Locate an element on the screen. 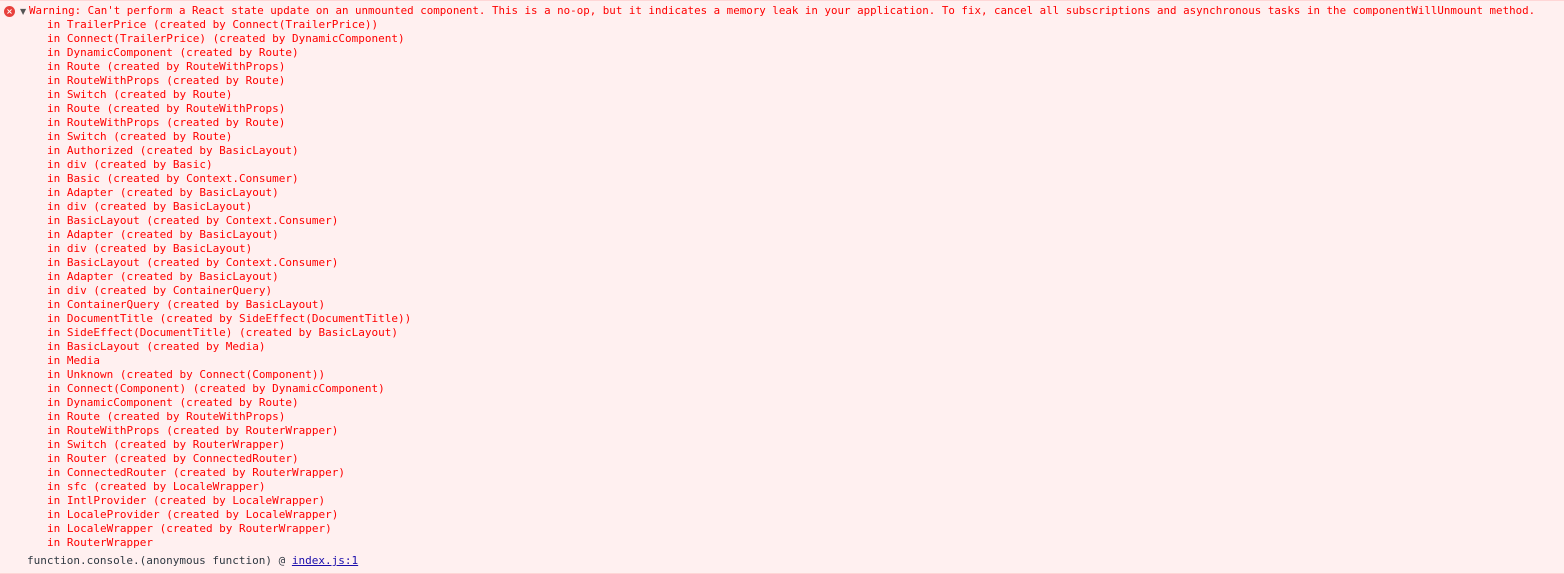 Image resolution: width=1564 pixels, height=574 pixels. source-link: index.js:1 is located at coordinates (325, 560).